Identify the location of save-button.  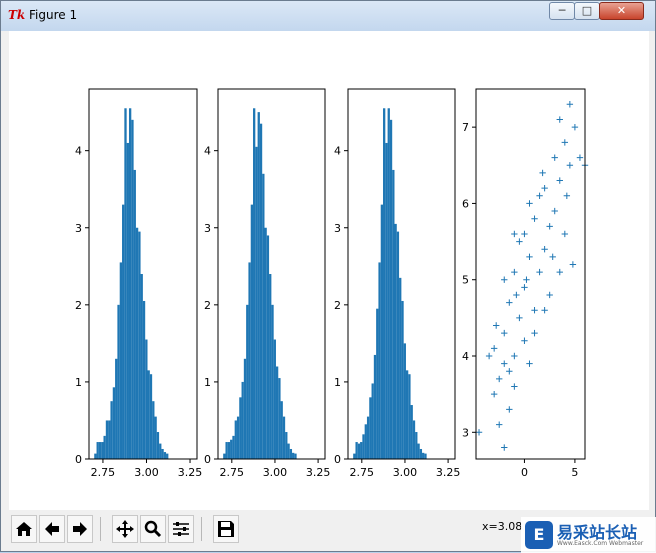
(226, 529).